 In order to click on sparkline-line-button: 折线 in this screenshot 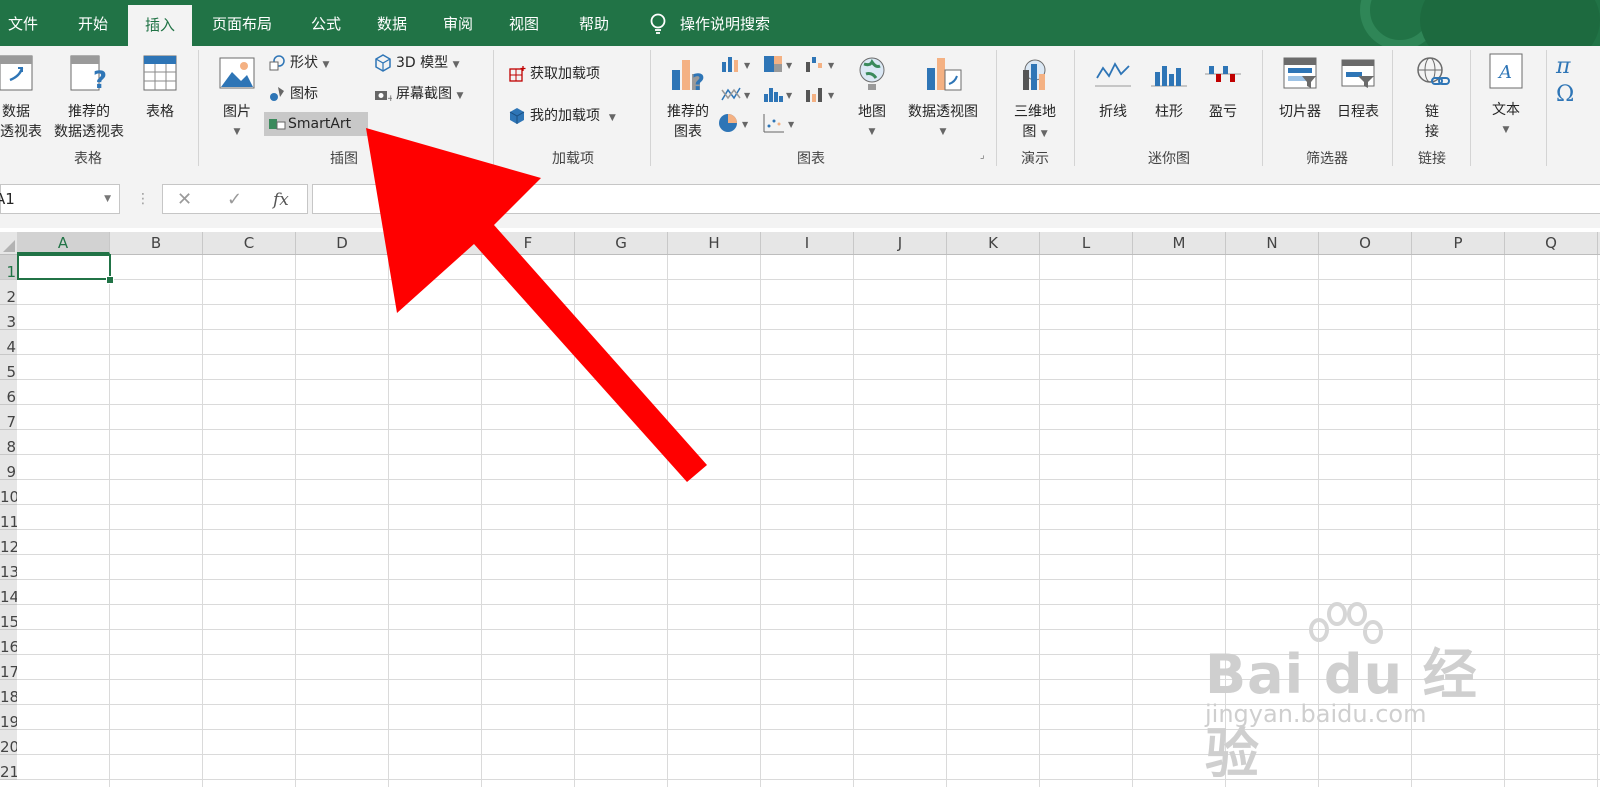, I will do `click(1113, 88)`.